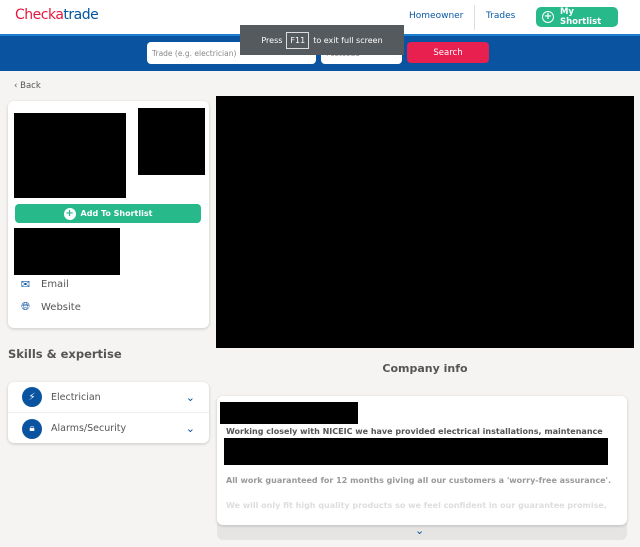 This screenshot has width=640, height=547. I want to click on redacted-text, so click(416, 451).